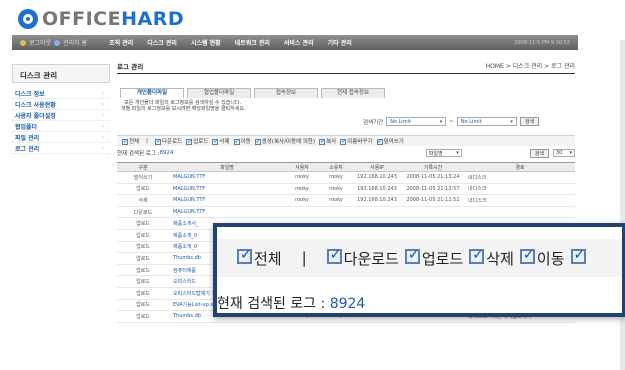  Describe the element at coordinates (622, 205) in the screenshot. I see `scrollbar` at that location.